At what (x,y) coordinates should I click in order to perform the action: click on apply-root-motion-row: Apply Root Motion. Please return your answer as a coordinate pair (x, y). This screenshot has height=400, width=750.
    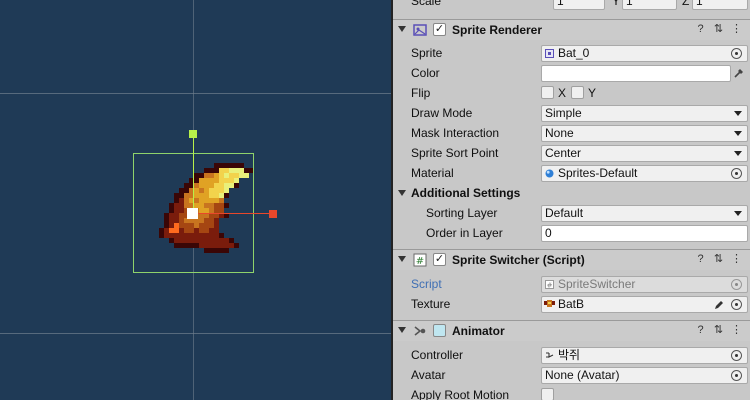
    Looking at the image, I should click on (571, 392).